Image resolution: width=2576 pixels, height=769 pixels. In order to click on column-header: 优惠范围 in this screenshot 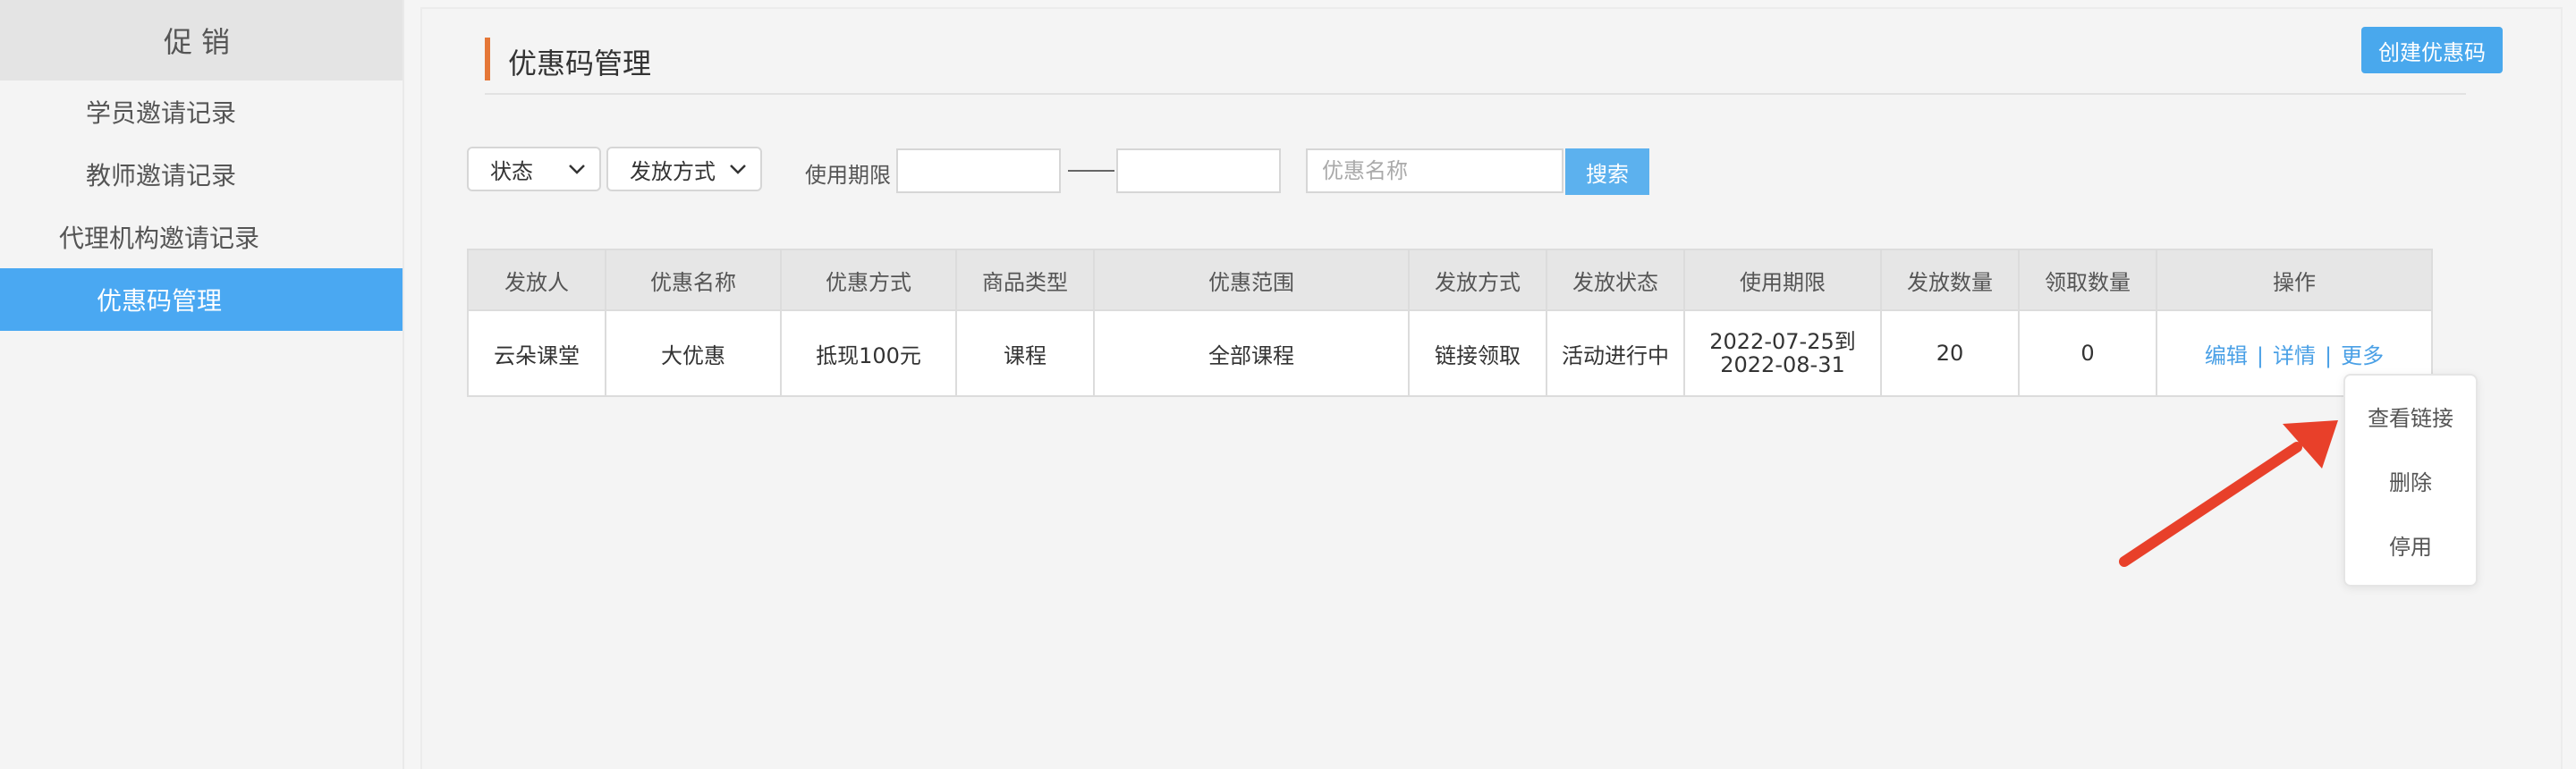, I will do `click(1251, 280)`.